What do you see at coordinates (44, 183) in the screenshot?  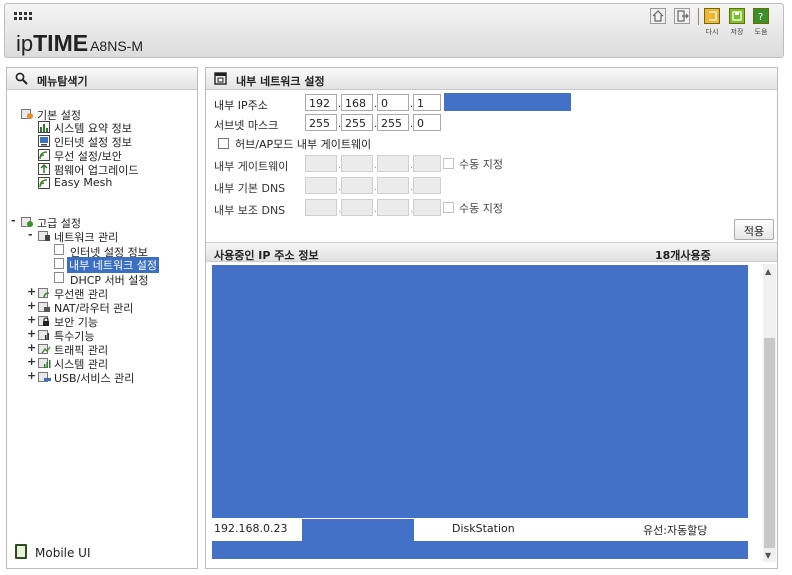 I see `easy-mesh-icon` at bounding box center [44, 183].